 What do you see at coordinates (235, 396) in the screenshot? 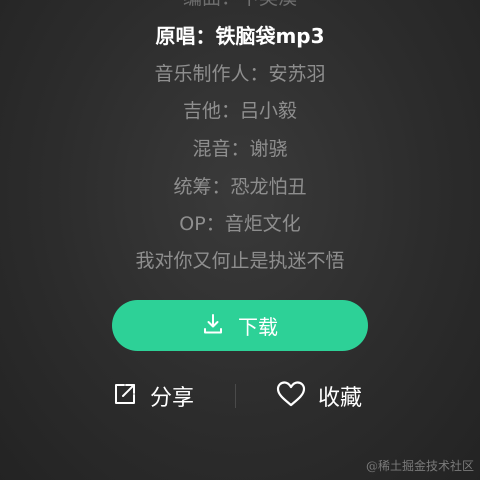
I see `action-divider` at bounding box center [235, 396].